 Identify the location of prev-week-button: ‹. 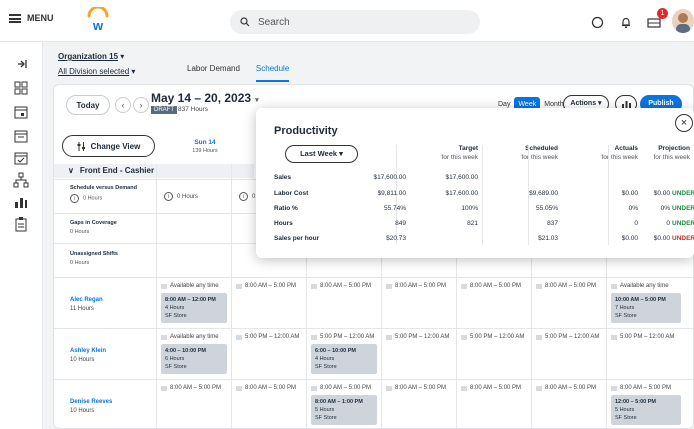
(123, 105).